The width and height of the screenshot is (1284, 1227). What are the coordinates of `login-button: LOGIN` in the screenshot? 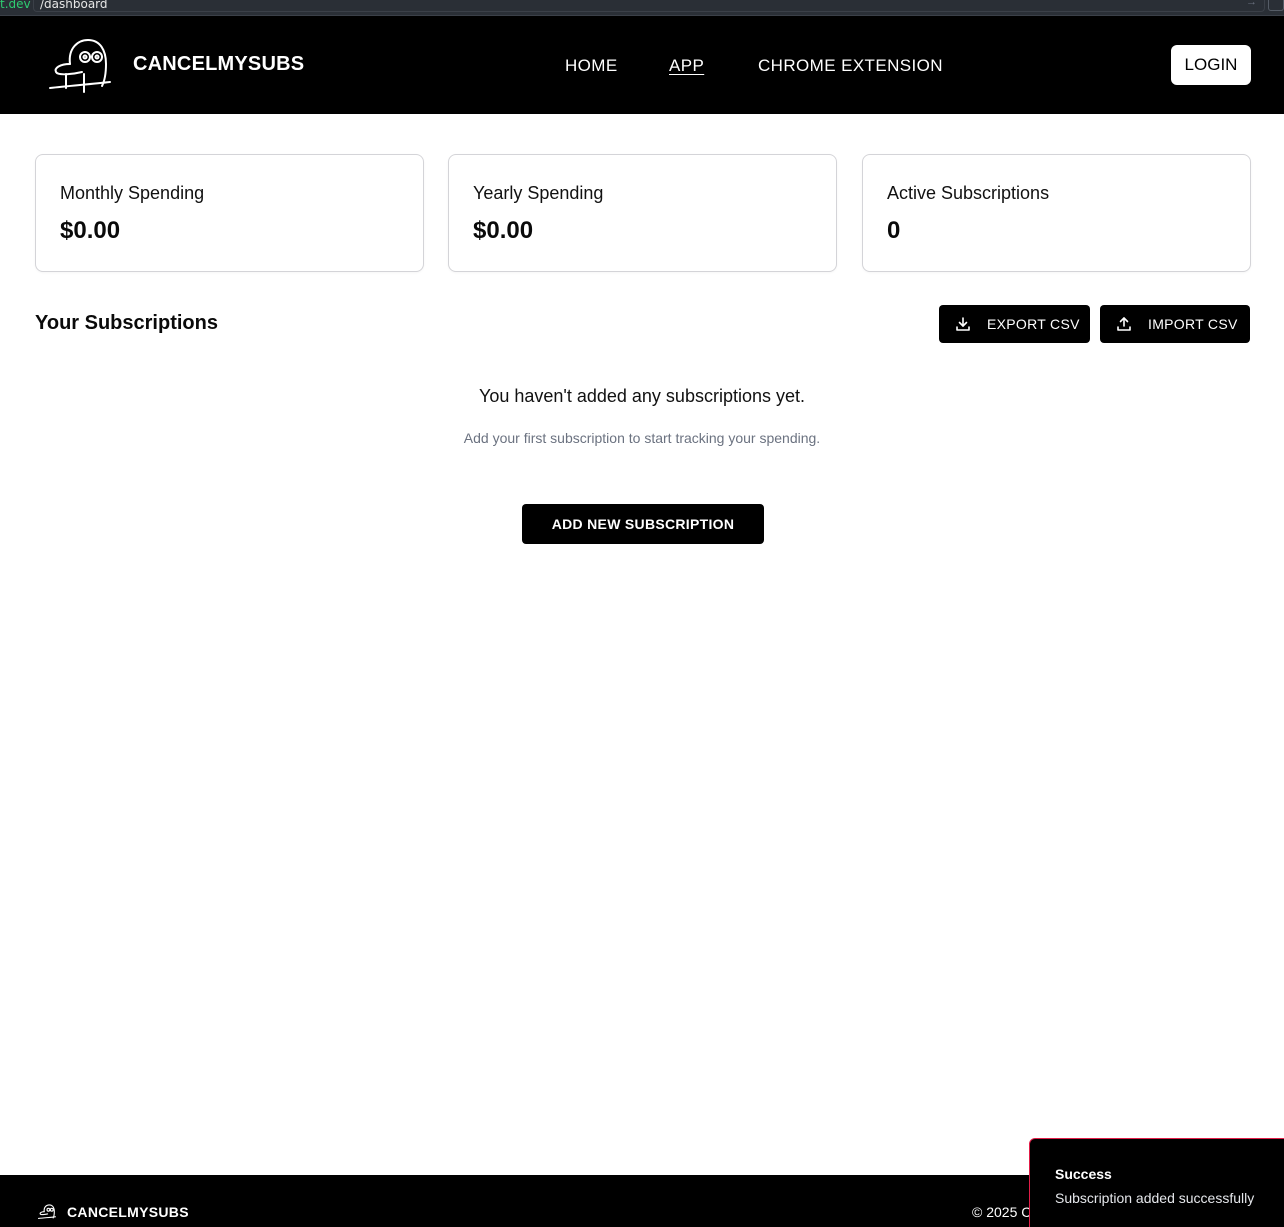 It's located at (1211, 65).